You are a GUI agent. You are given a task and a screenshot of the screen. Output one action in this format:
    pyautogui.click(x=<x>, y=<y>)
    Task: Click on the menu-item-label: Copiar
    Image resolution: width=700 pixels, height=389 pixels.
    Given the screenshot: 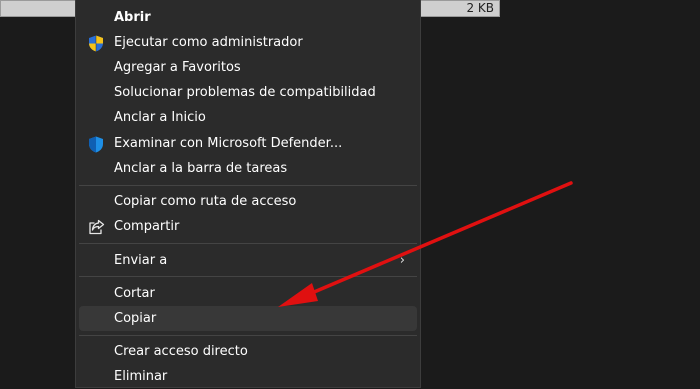 What is the action you would take?
    pyautogui.click(x=135, y=318)
    